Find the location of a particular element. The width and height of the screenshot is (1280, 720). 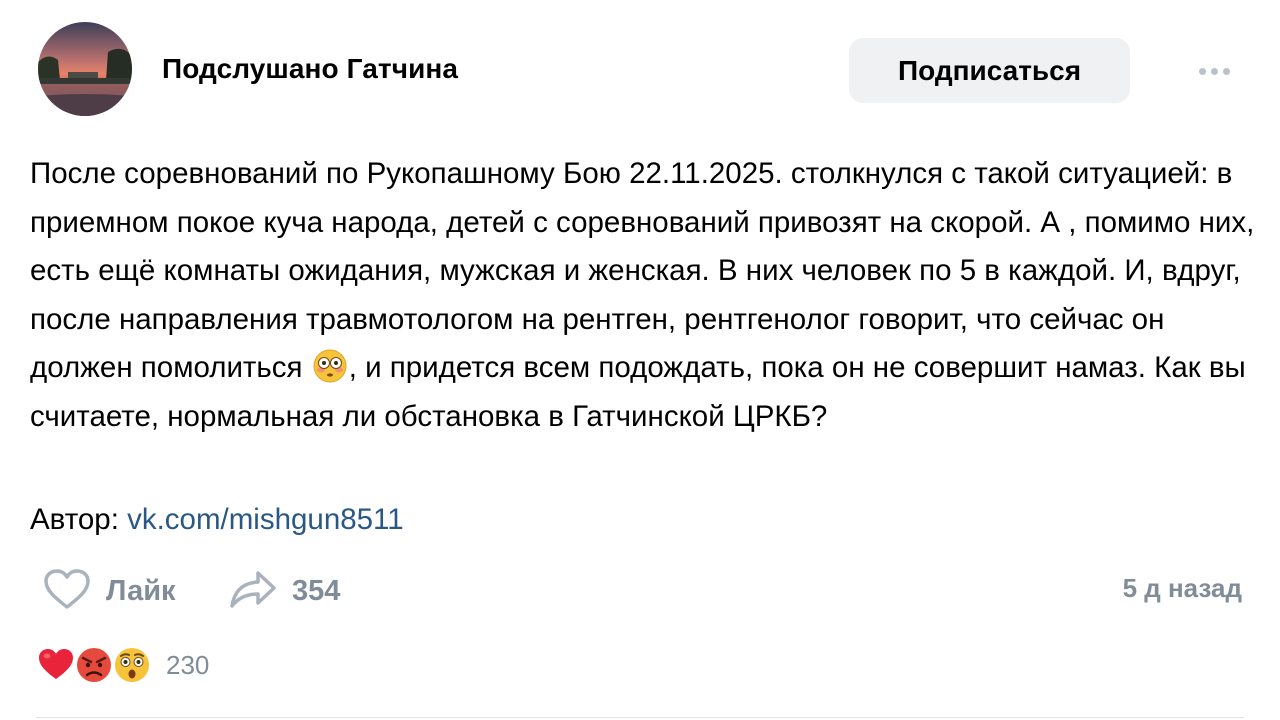

more-options-button is located at coordinates (1214, 71).